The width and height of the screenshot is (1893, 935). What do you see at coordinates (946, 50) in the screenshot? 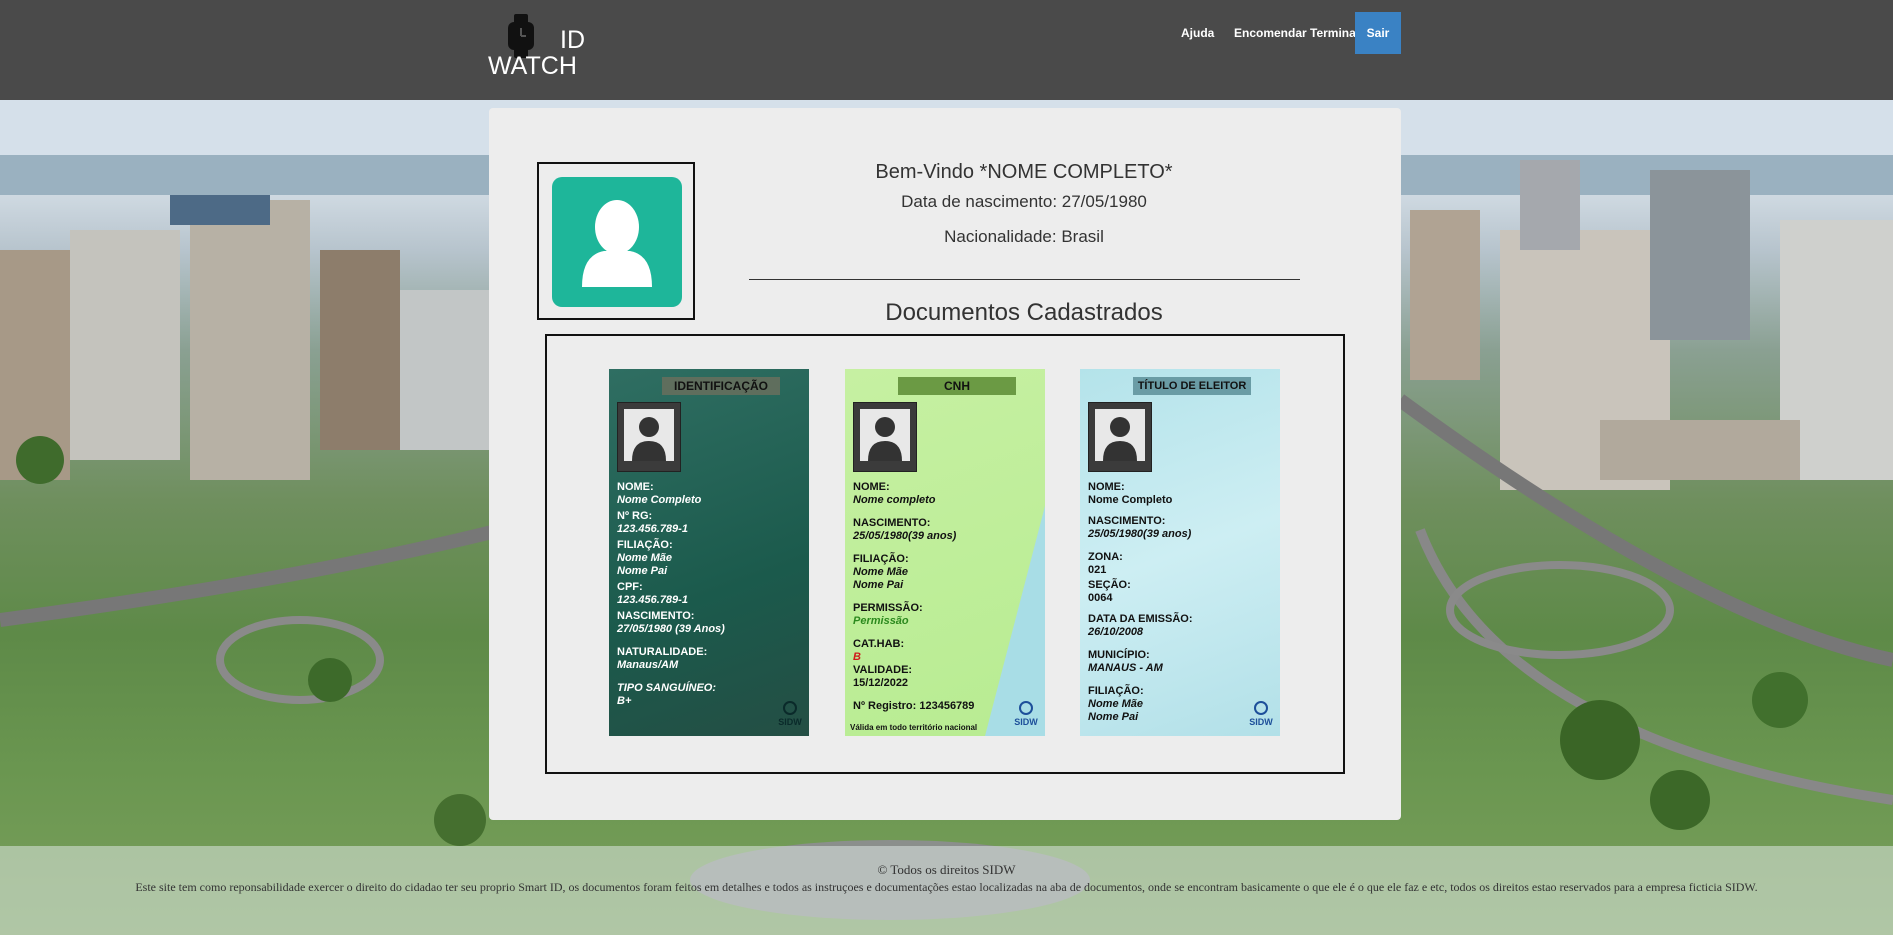
I see `top-navbar: ID WATCH Ajuda Encomendar Terminal Sair` at bounding box center [946, 50].